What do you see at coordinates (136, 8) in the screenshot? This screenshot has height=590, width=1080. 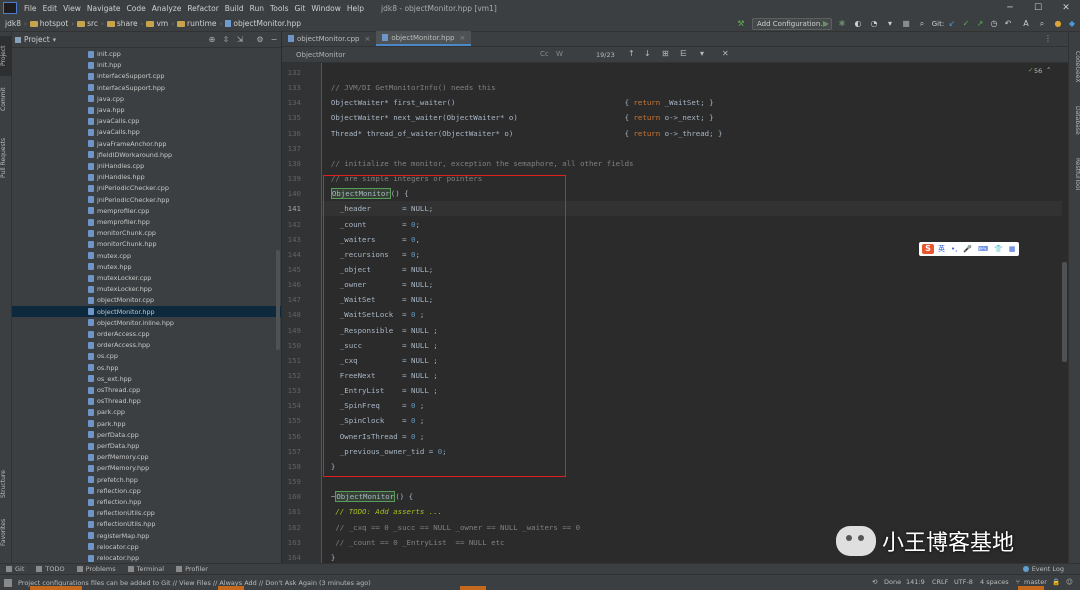 I see `menu-code: Code` at bounding box center [136, 8].